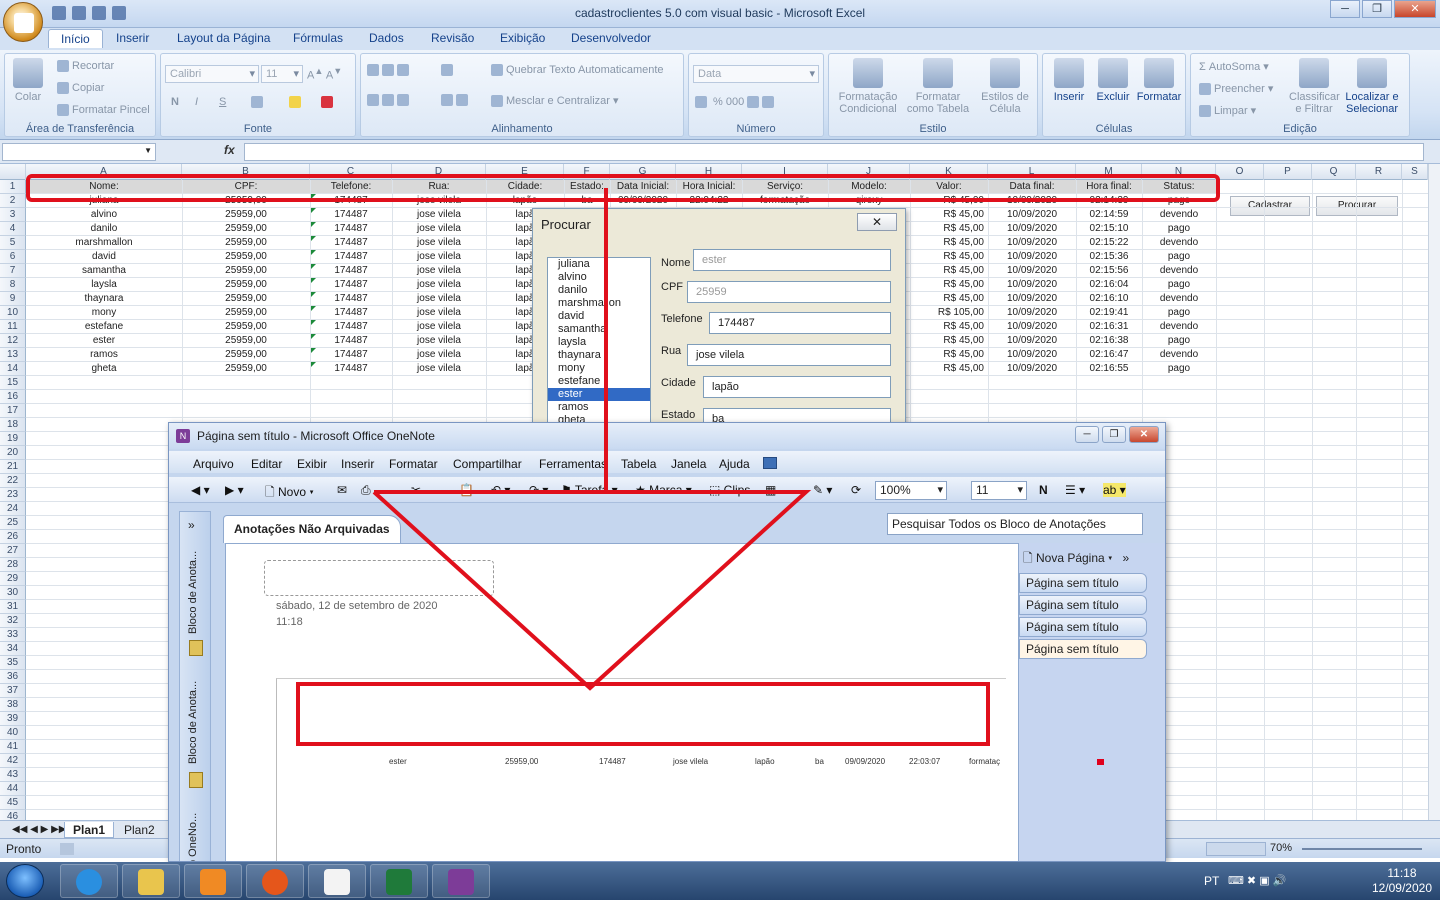  What do you see at coordinates (1434, 492) in the screenshot?
I see `vertical-scrollbar` at bounding box center [1434, 492].